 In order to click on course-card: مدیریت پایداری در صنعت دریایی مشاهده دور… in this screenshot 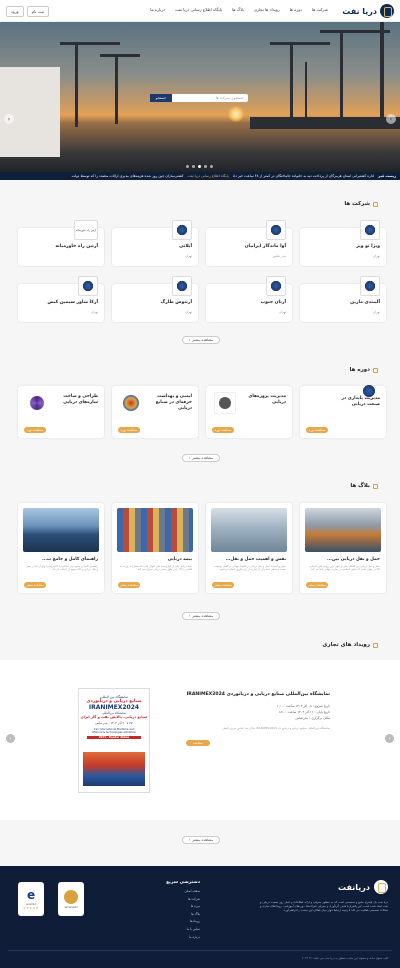, I will do `click(343, 411)`.